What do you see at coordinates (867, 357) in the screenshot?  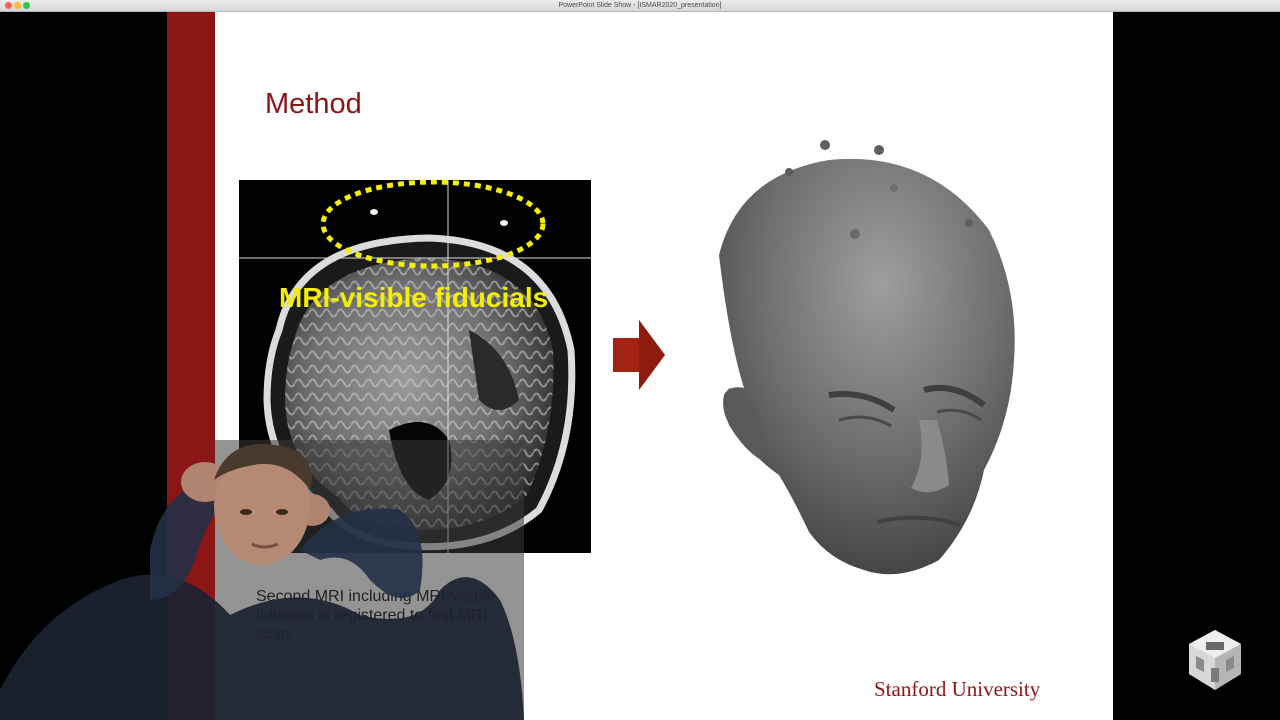 I see `head-3d-render` at bounding box center [867, 357].